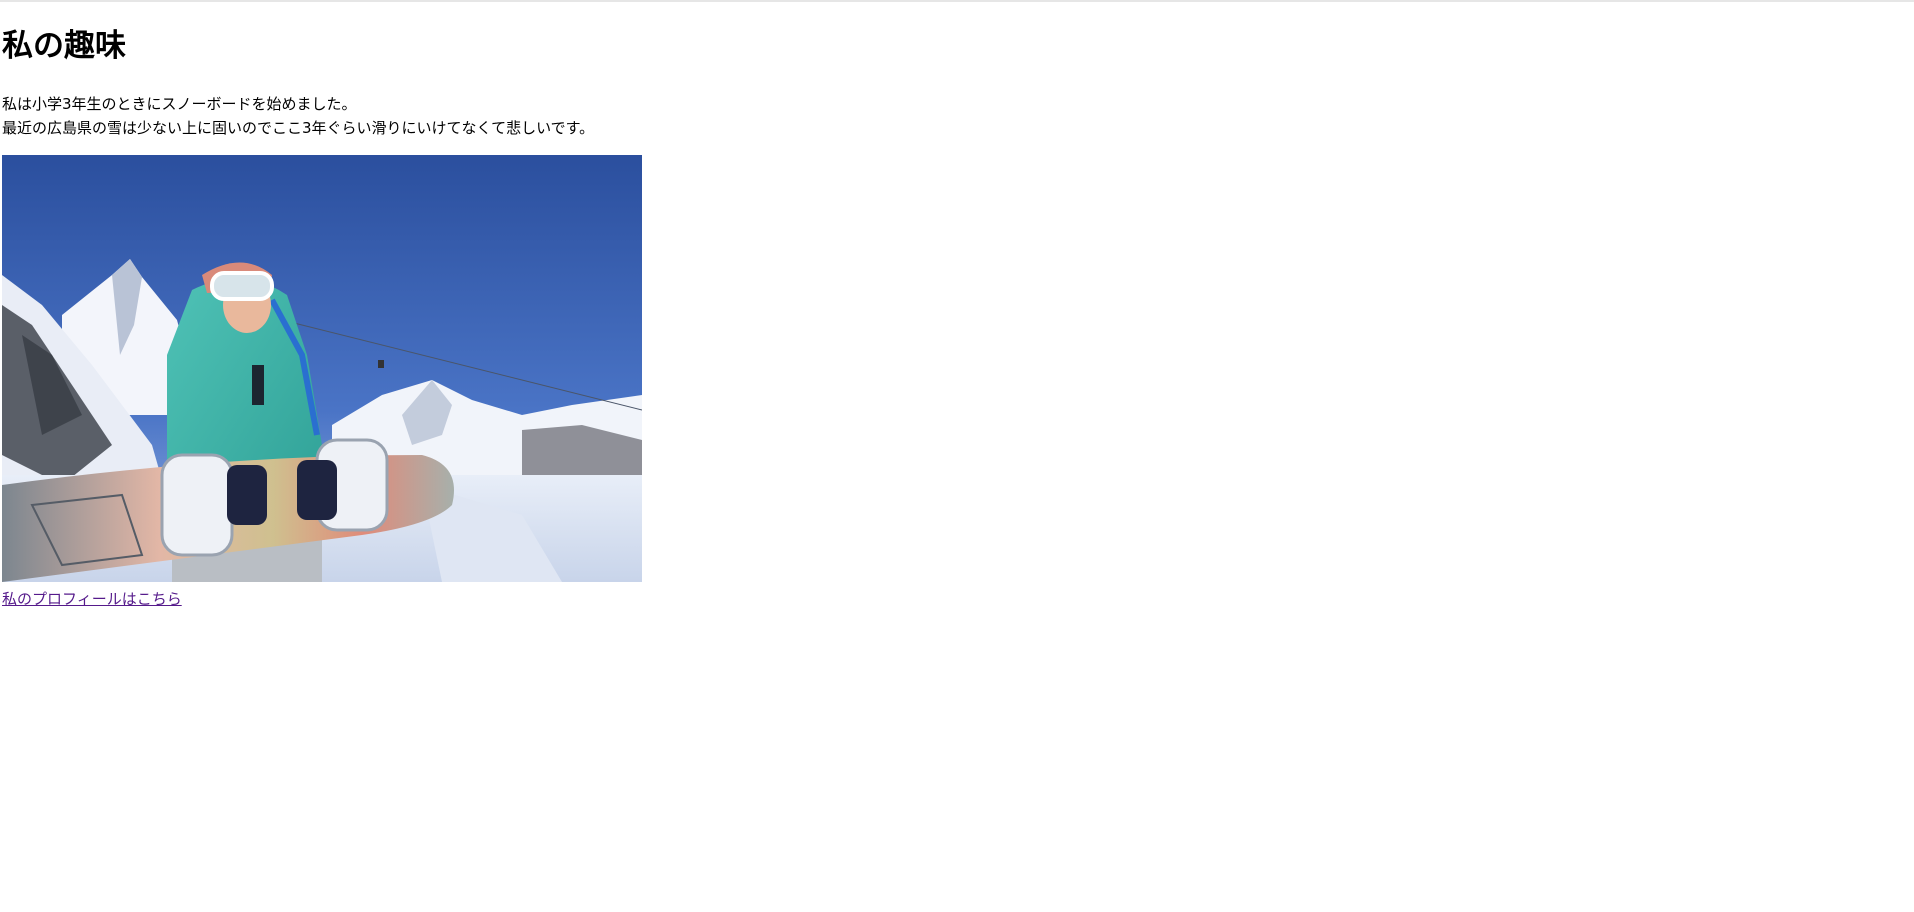 This screenshot has height=912, width=1914. Describe the element at coordinates (64, 46) in the screenshot. I see `page-title: 私の趣味` at that location.